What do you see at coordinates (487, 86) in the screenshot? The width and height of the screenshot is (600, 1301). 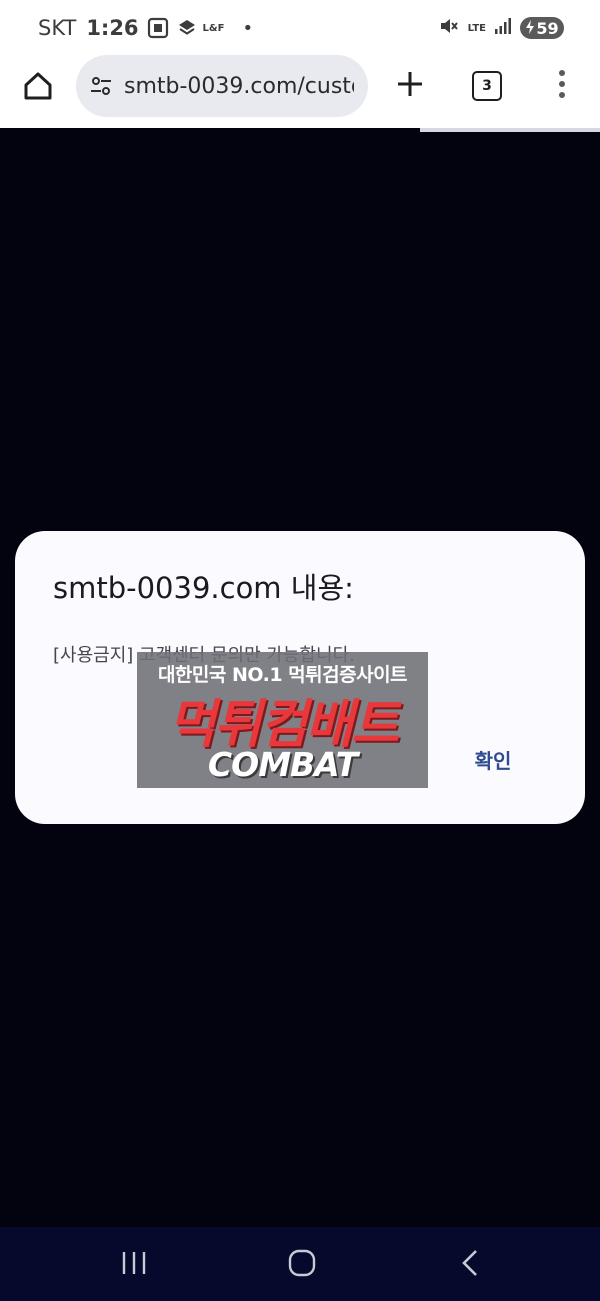 I see `tab-switcher-button: 3` at bounding box center [487, 86].